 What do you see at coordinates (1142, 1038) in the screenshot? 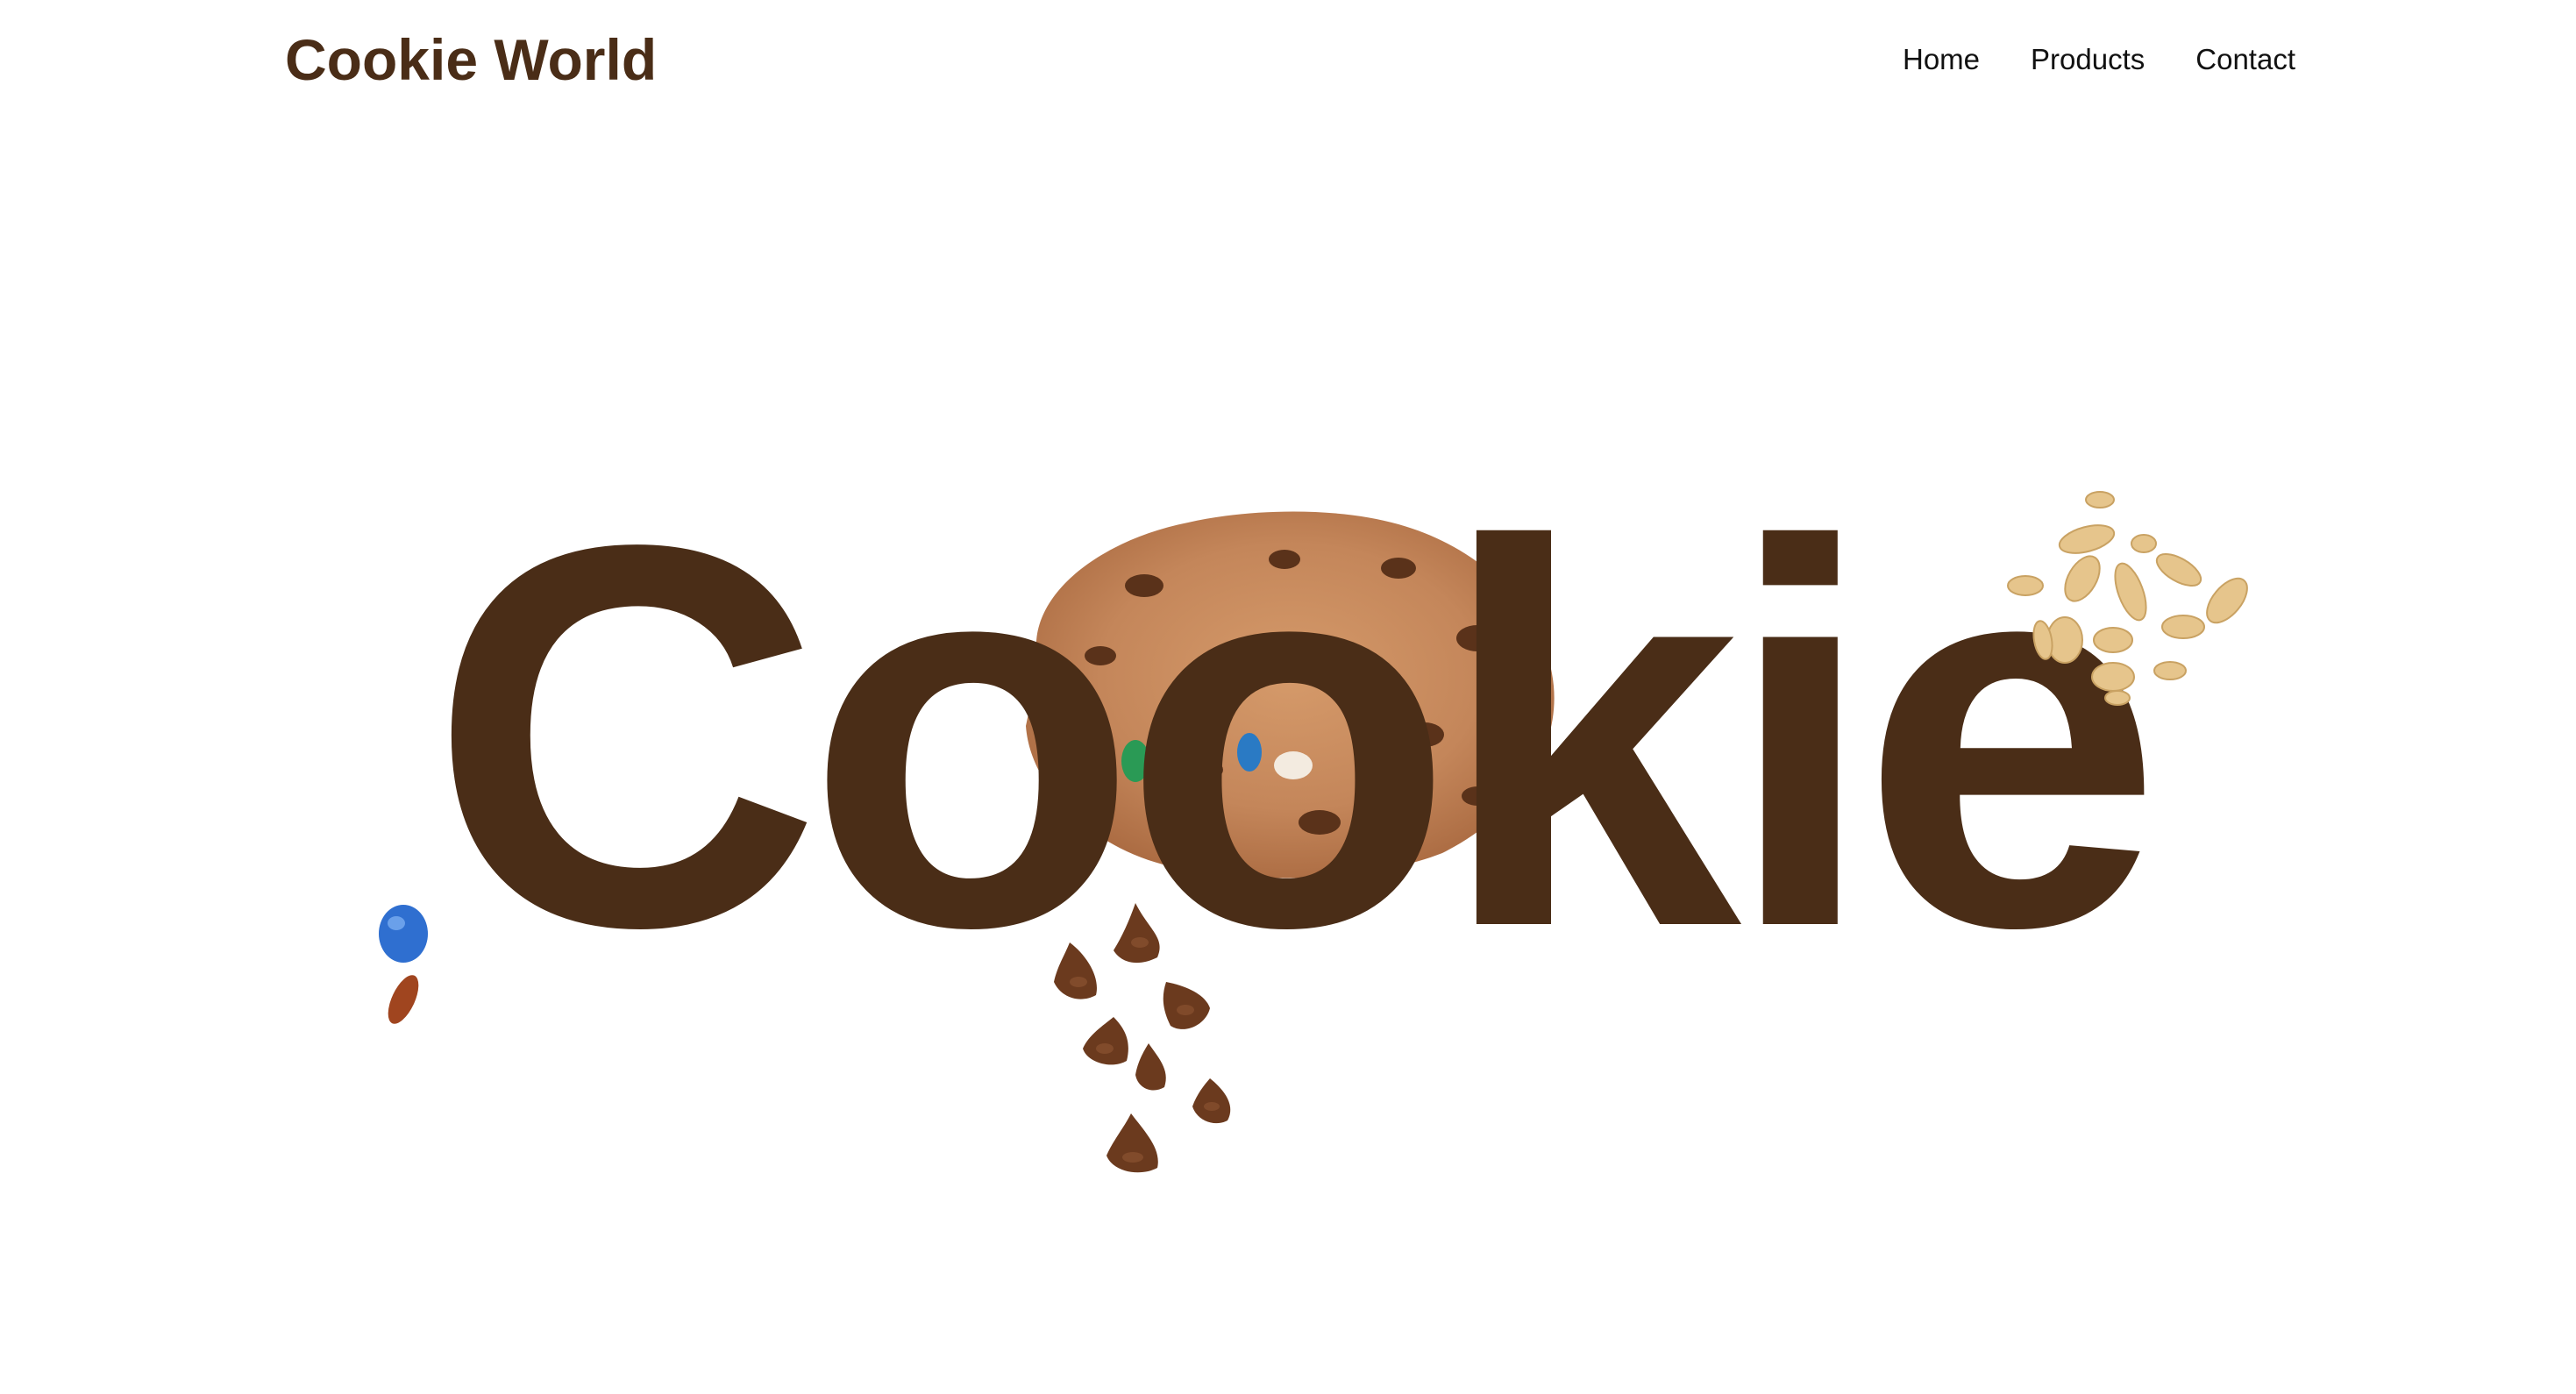
I see `chocolate-chips-icon` at bounding box center [1142, 1038].